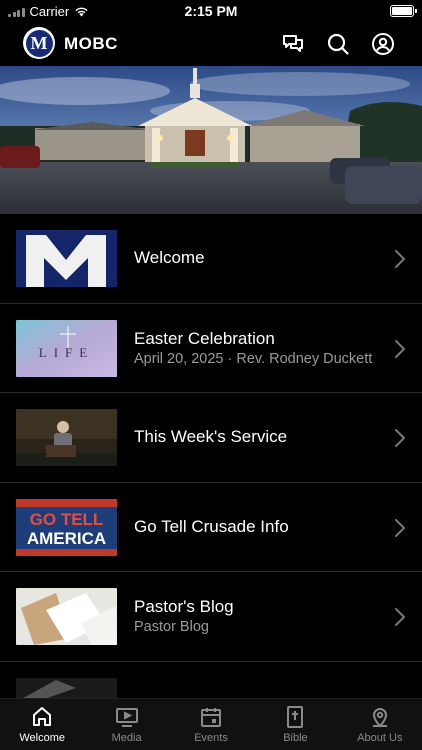  What do you see at coordinates (66, 437) in the screenshot?
I see `service-thumbnail` at bounding box center [66, 437].